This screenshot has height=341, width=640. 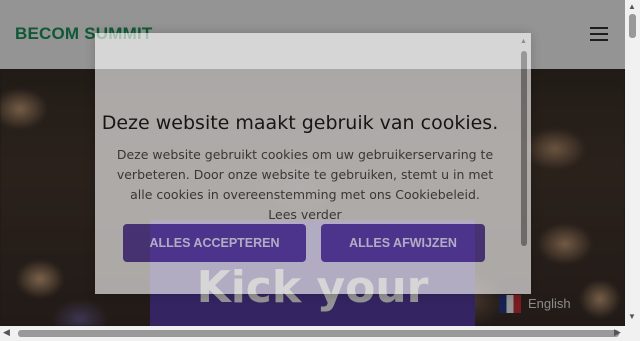 I want to click on horizontal-scrollbar-thumb, so click(x=318, y=333).